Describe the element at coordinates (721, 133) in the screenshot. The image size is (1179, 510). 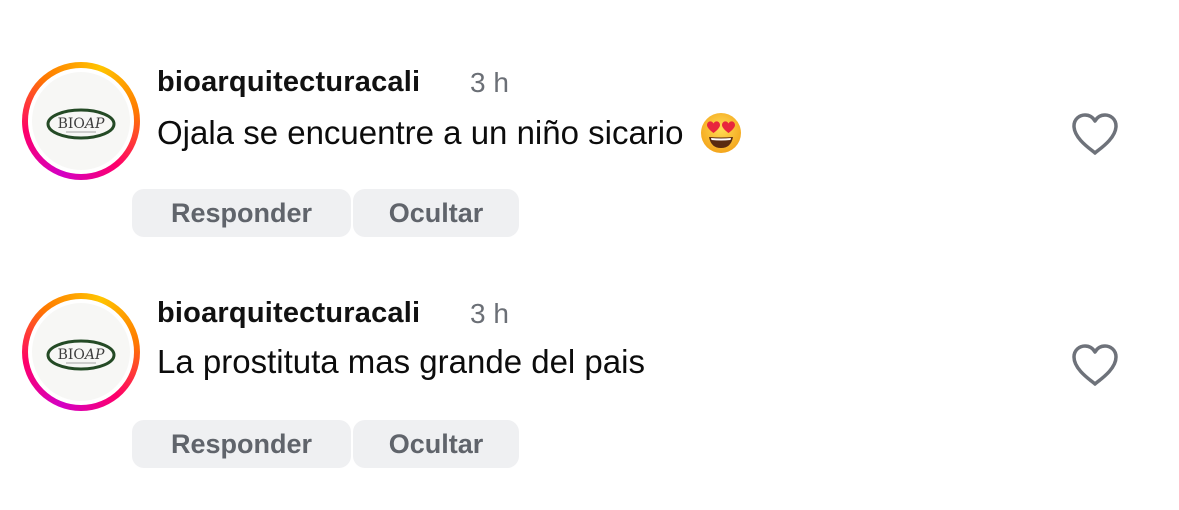
I see `heart-eyes-emoji-icon` at that location.